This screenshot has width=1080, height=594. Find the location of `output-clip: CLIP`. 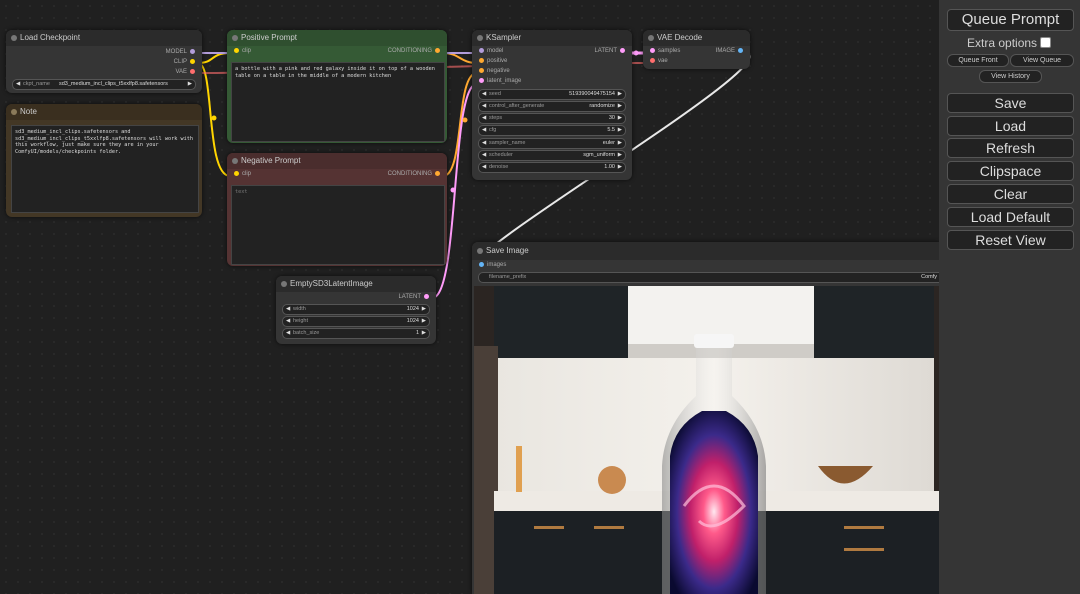

output-clip: CLIP is located at coordinates (186, 62).